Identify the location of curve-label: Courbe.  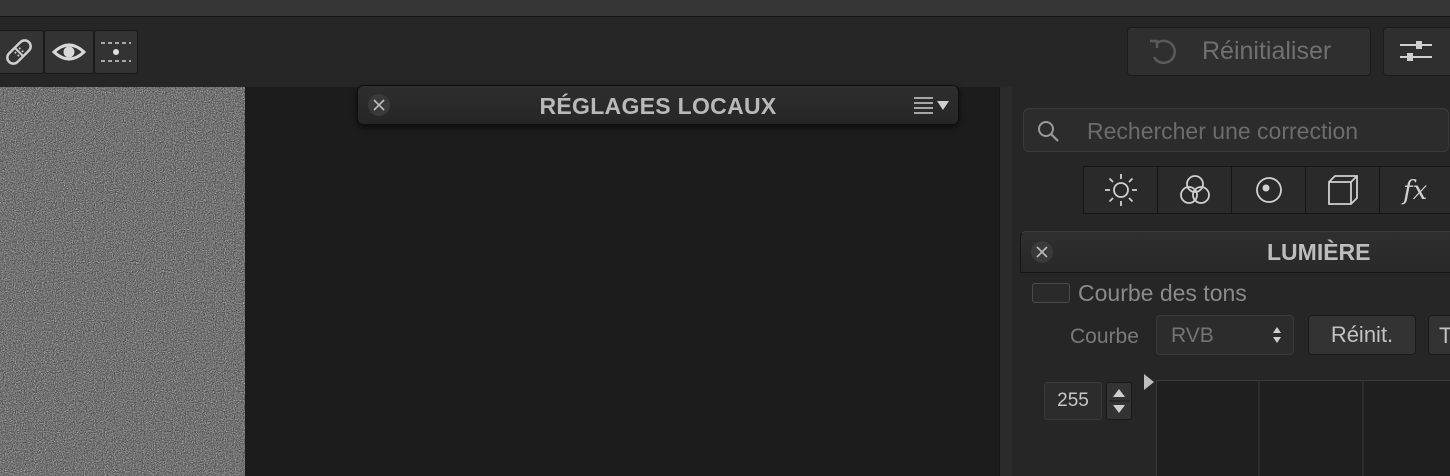
(1104, 336).